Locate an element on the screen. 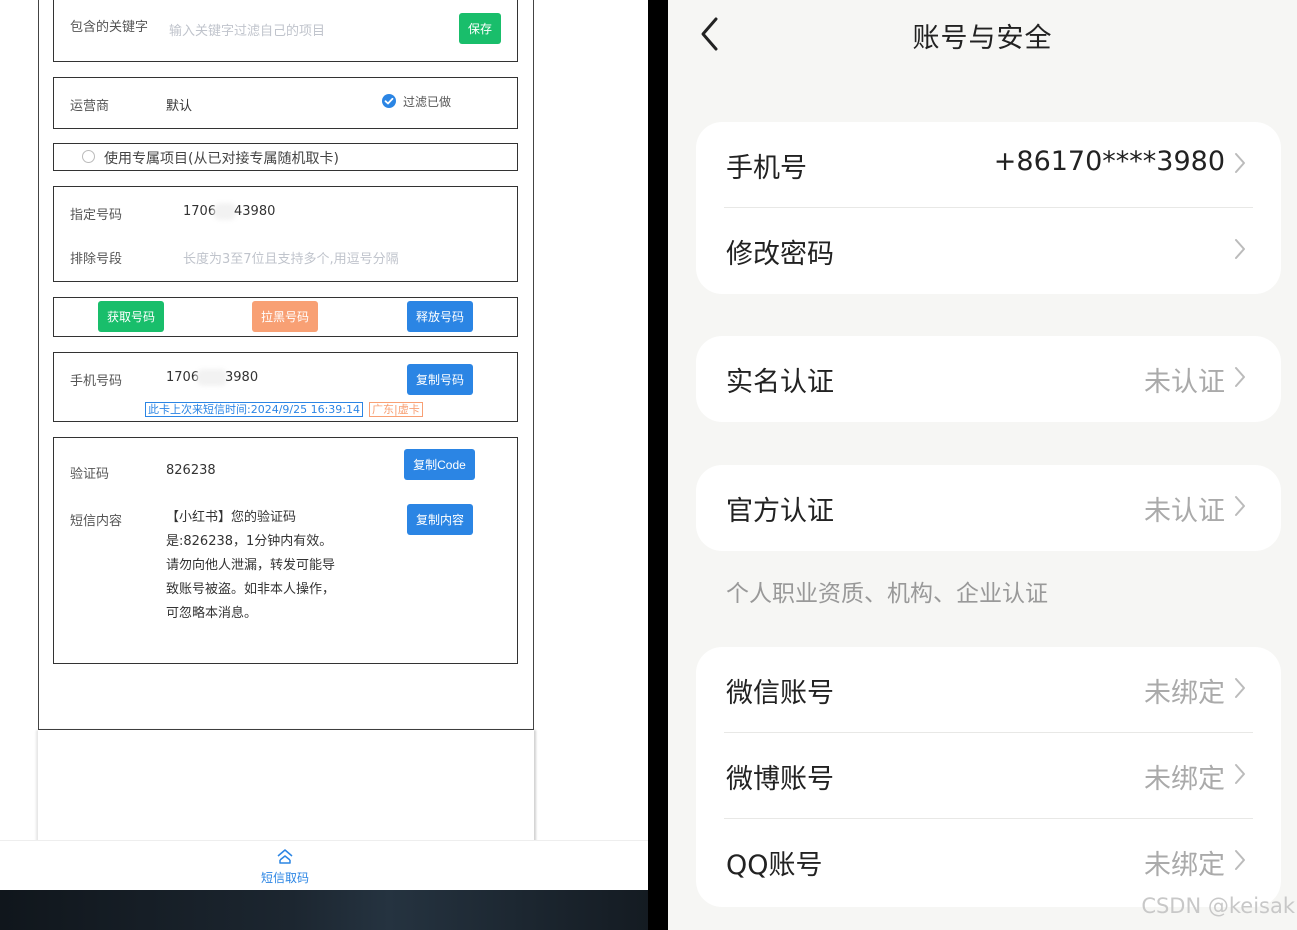 The height and width of the screenshot is (930, 1297). row-official-verification: 官方认证 未认证 is located at coordinates (988, 507).